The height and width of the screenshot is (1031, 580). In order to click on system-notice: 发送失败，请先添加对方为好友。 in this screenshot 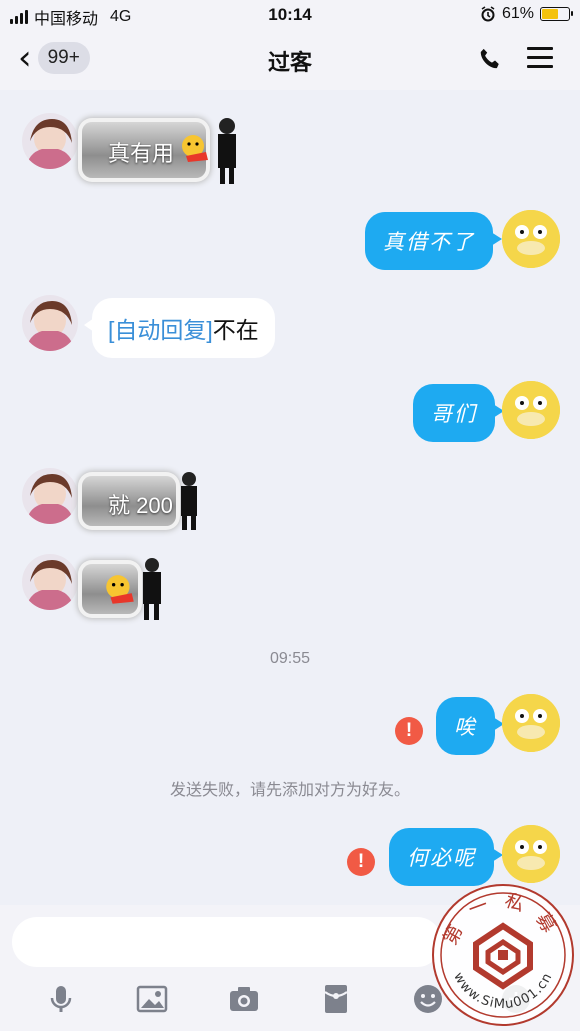, I will do `click(289, 790)`.